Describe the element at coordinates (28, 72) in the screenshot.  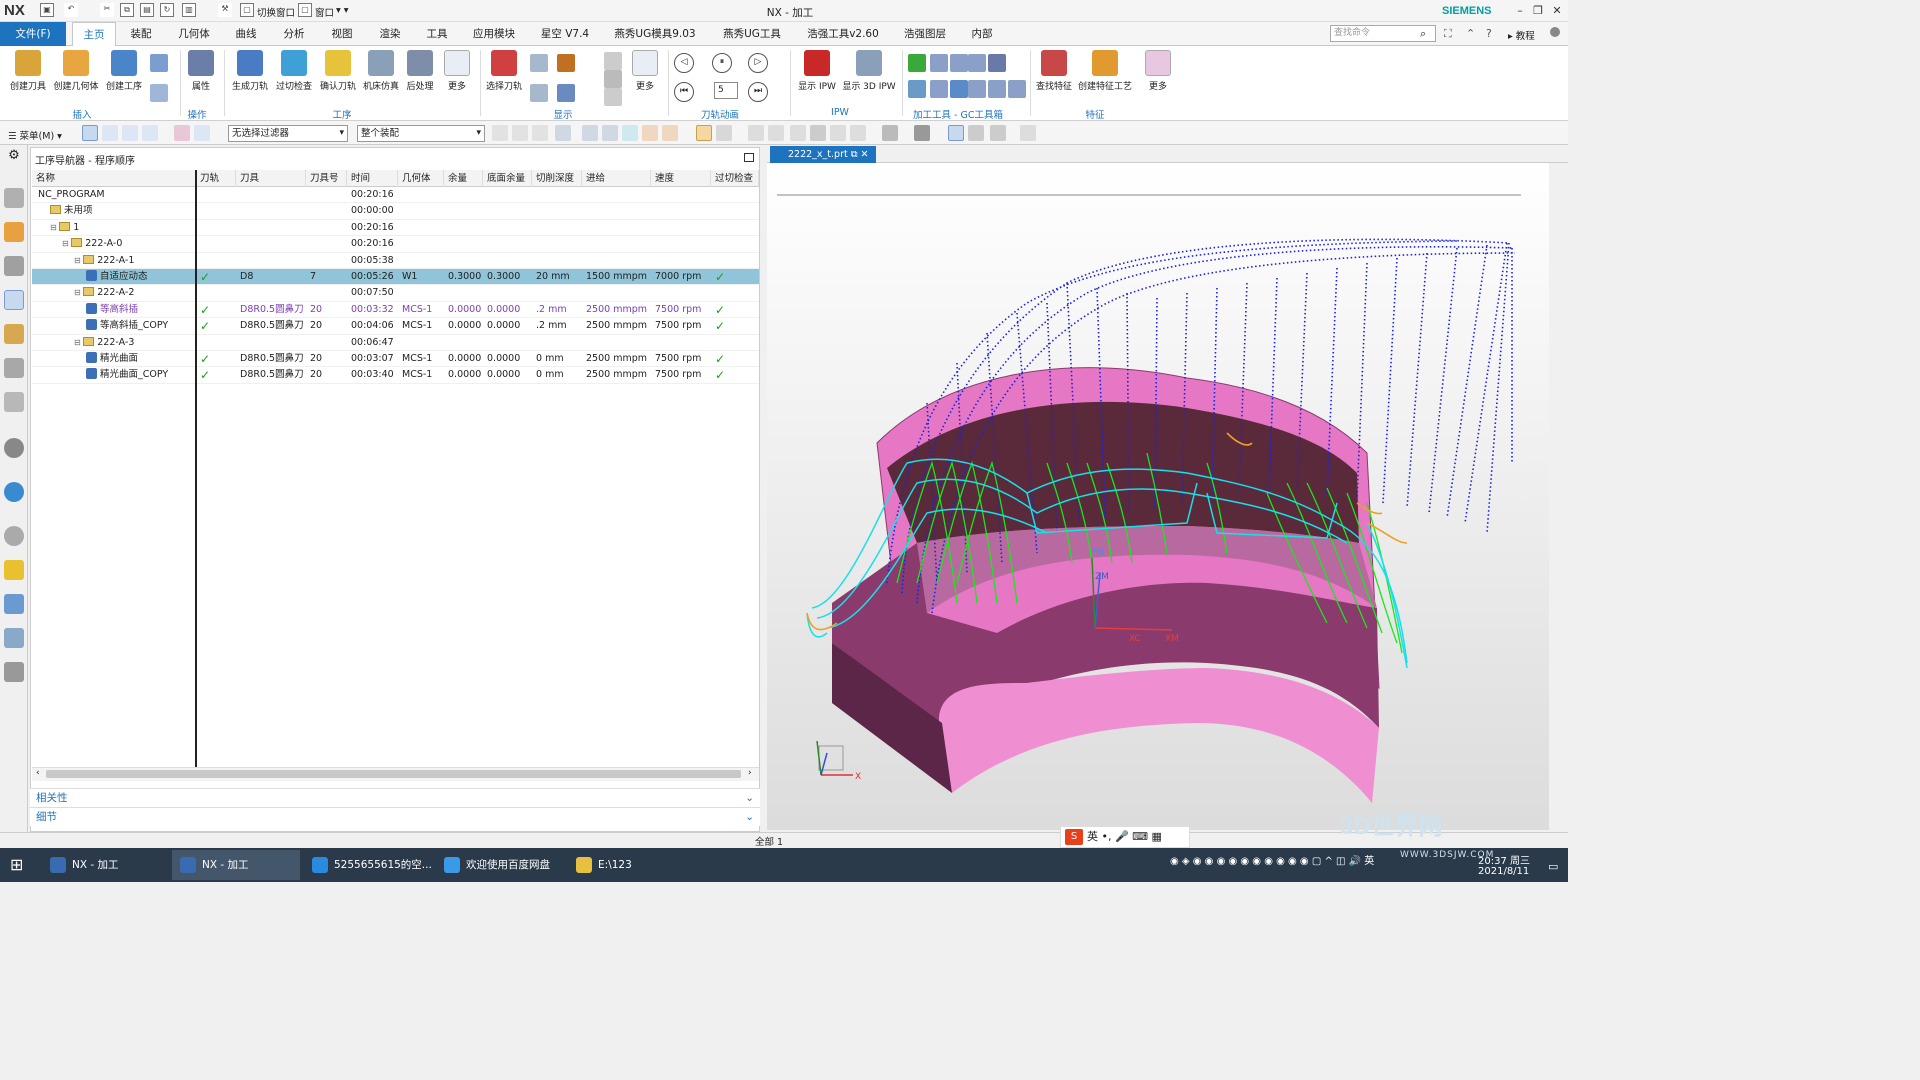
I see `create-tool-button: 创建刀具` at that location.